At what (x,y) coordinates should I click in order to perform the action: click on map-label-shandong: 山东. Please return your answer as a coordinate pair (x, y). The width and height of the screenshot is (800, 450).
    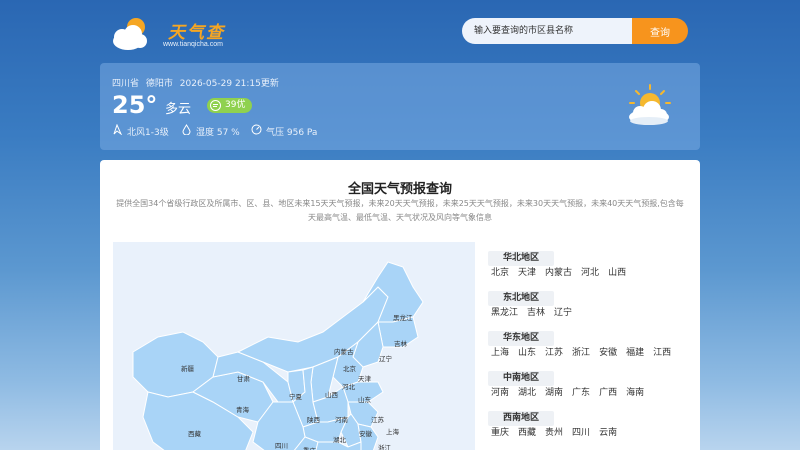
    Looking at the image, I should click on (364, 399).